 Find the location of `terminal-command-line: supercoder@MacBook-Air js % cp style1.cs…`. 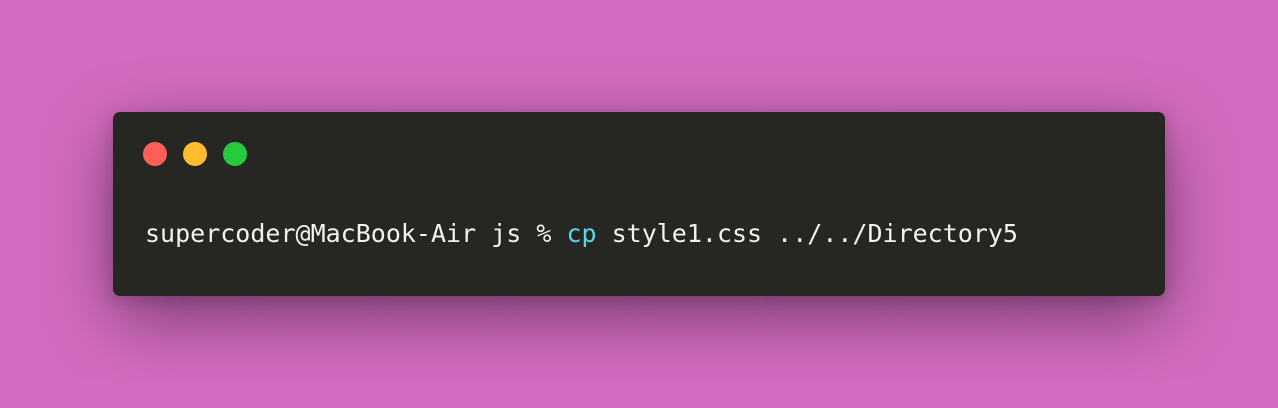

terminal-command-line: supercoder@MacBook-Air js % cp style1.cs… is located at coordinates (581, 234).